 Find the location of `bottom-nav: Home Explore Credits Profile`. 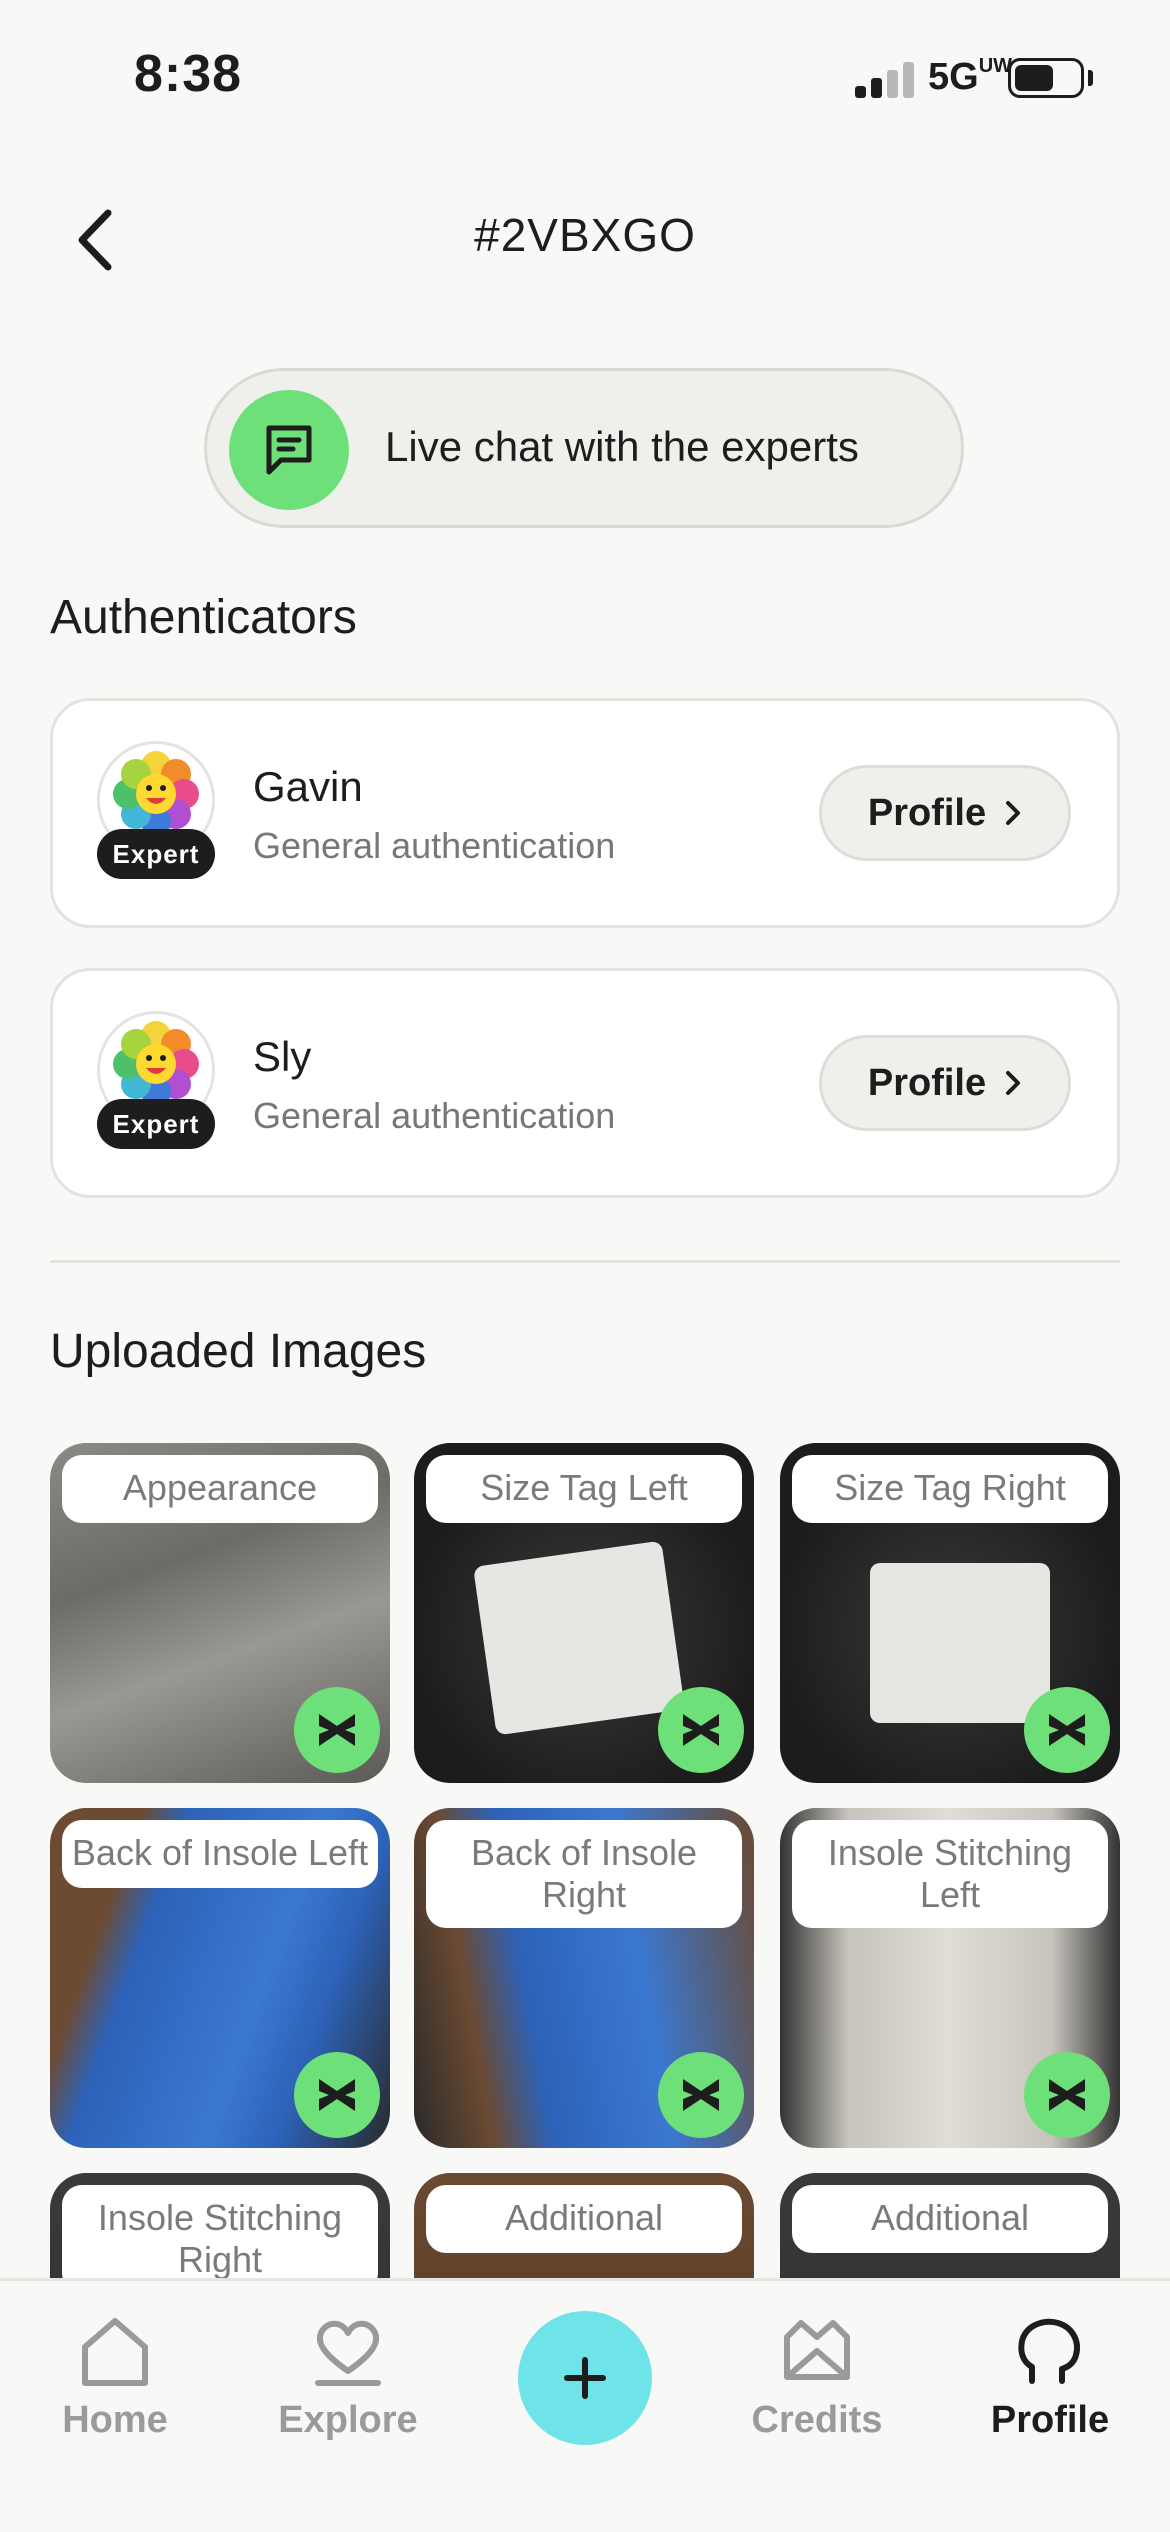

bottom-nav: Home Explore Credits Profile is located at coordinates (585, 2405).